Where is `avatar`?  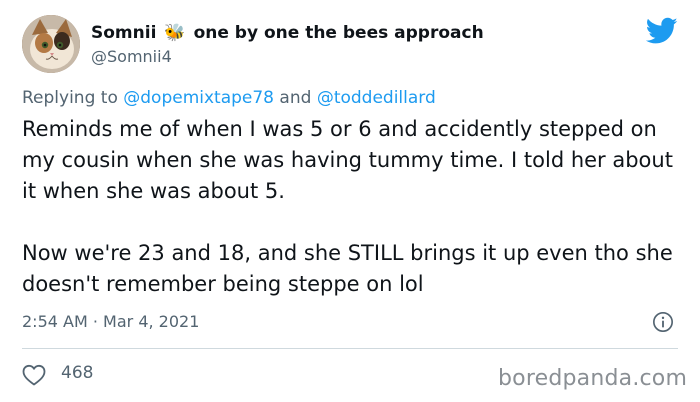
avatar is located at coordinates (51, 44).